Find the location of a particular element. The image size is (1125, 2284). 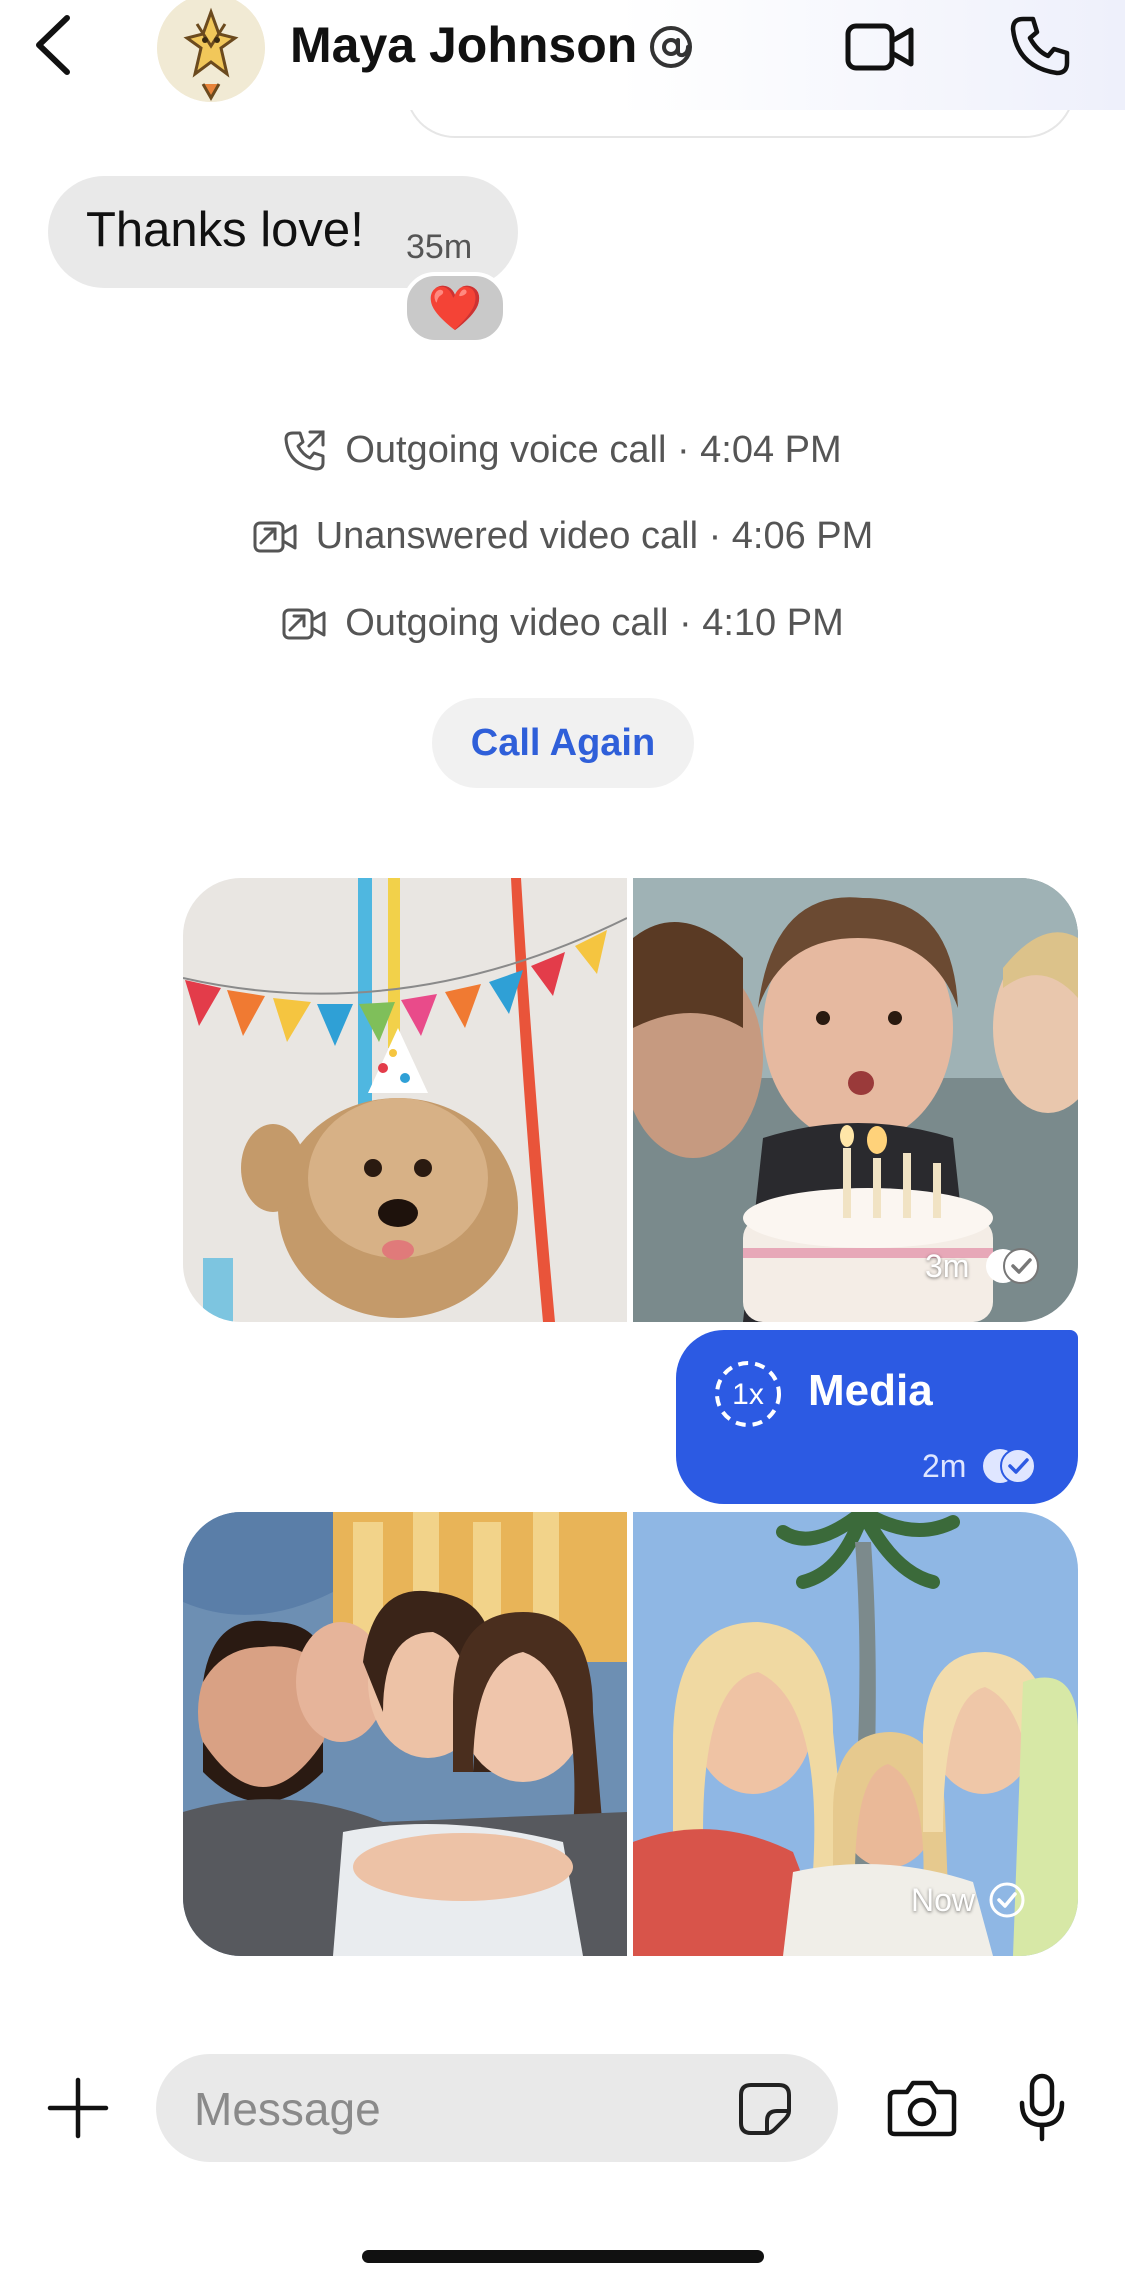

camera-button is located at coordinates (922, 2108).